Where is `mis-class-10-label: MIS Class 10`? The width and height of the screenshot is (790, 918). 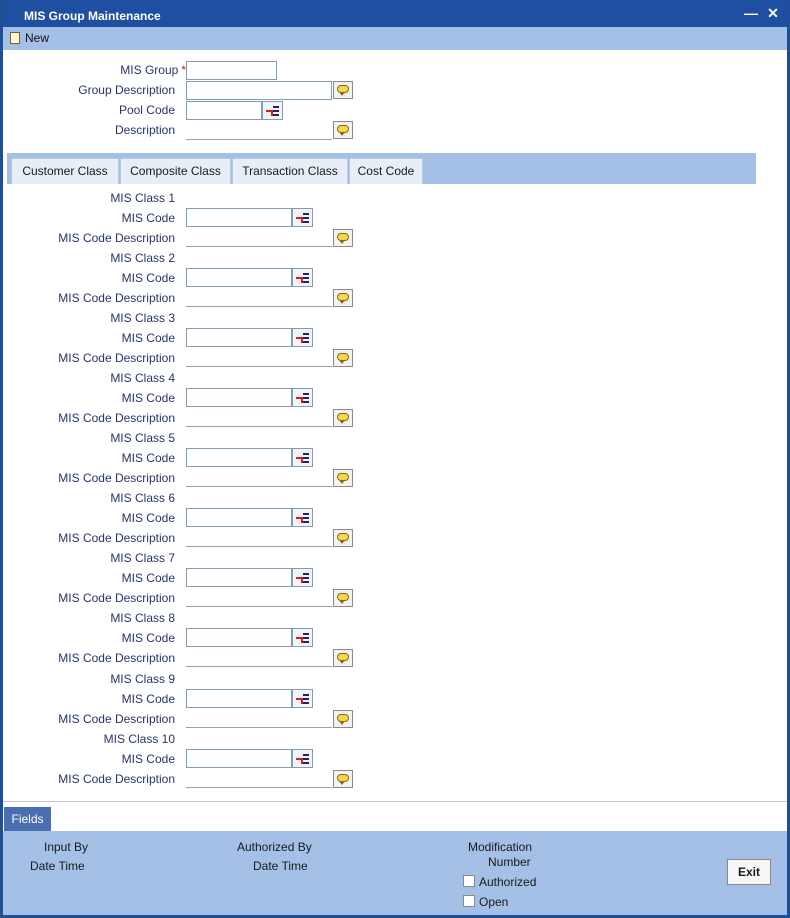
mis-class-10-label: MIS Class 10 is located at coordinates (139, 739).